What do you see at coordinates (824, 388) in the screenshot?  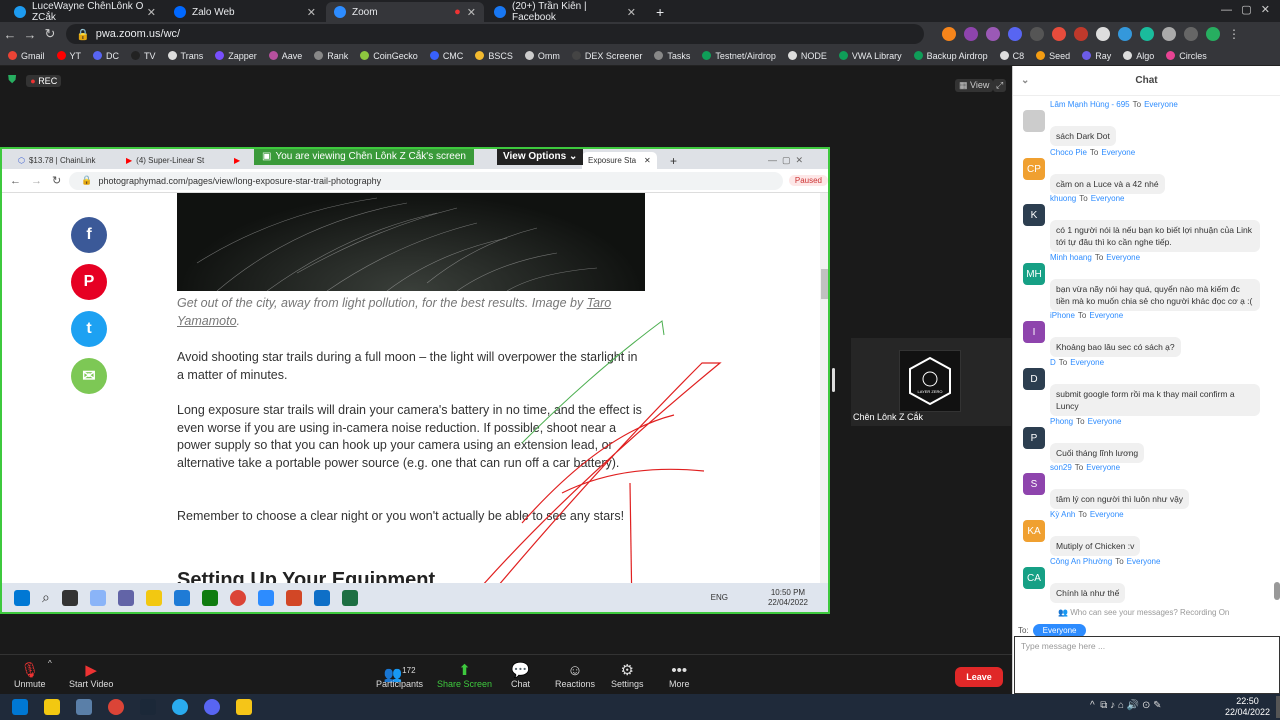 I see `inner-scrollbar` at bounding box center [824, 388].